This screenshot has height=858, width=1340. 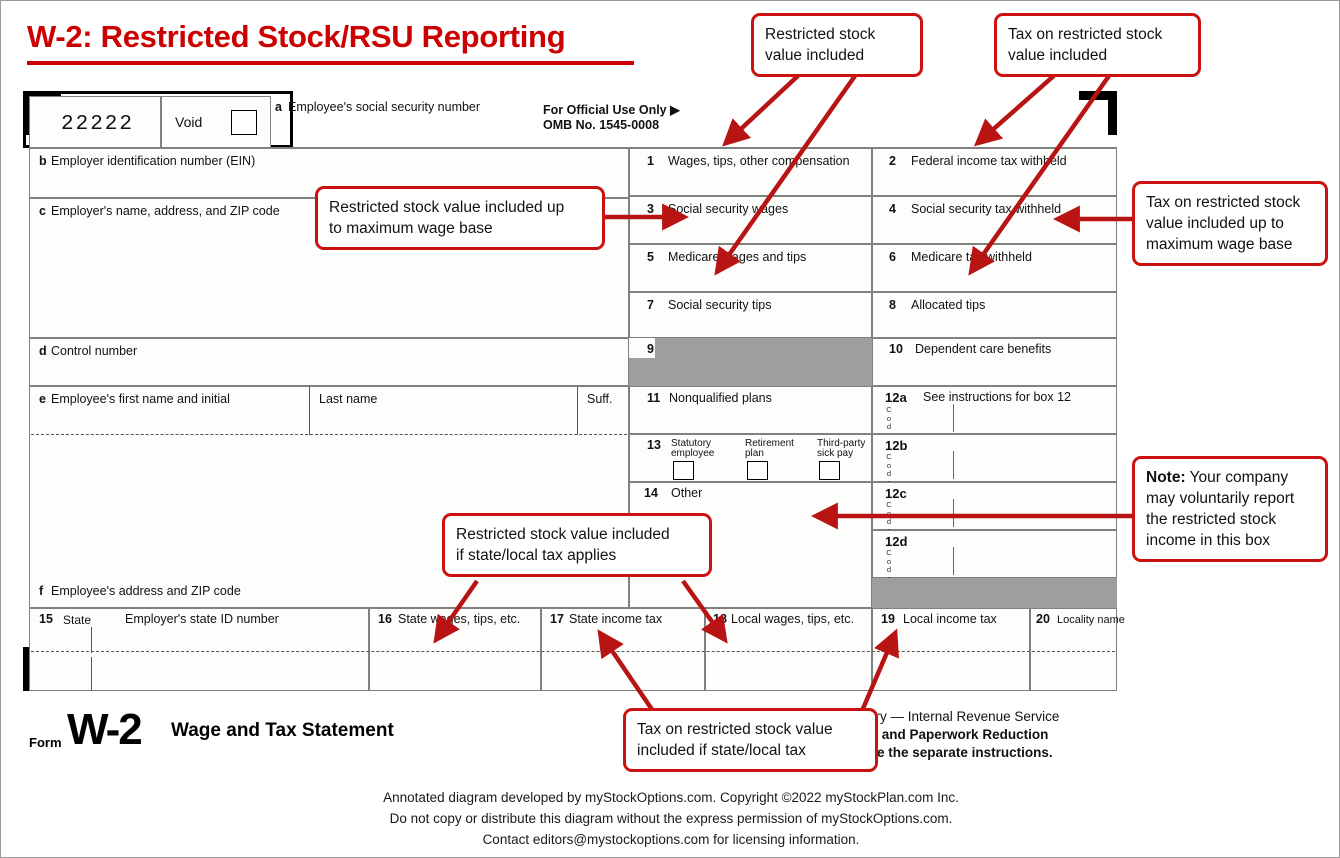 What do you see at coordinates (1058, 55) in the screenshot?
I see `callout-2-line-2: value included` at bounding box center [1058, 55].